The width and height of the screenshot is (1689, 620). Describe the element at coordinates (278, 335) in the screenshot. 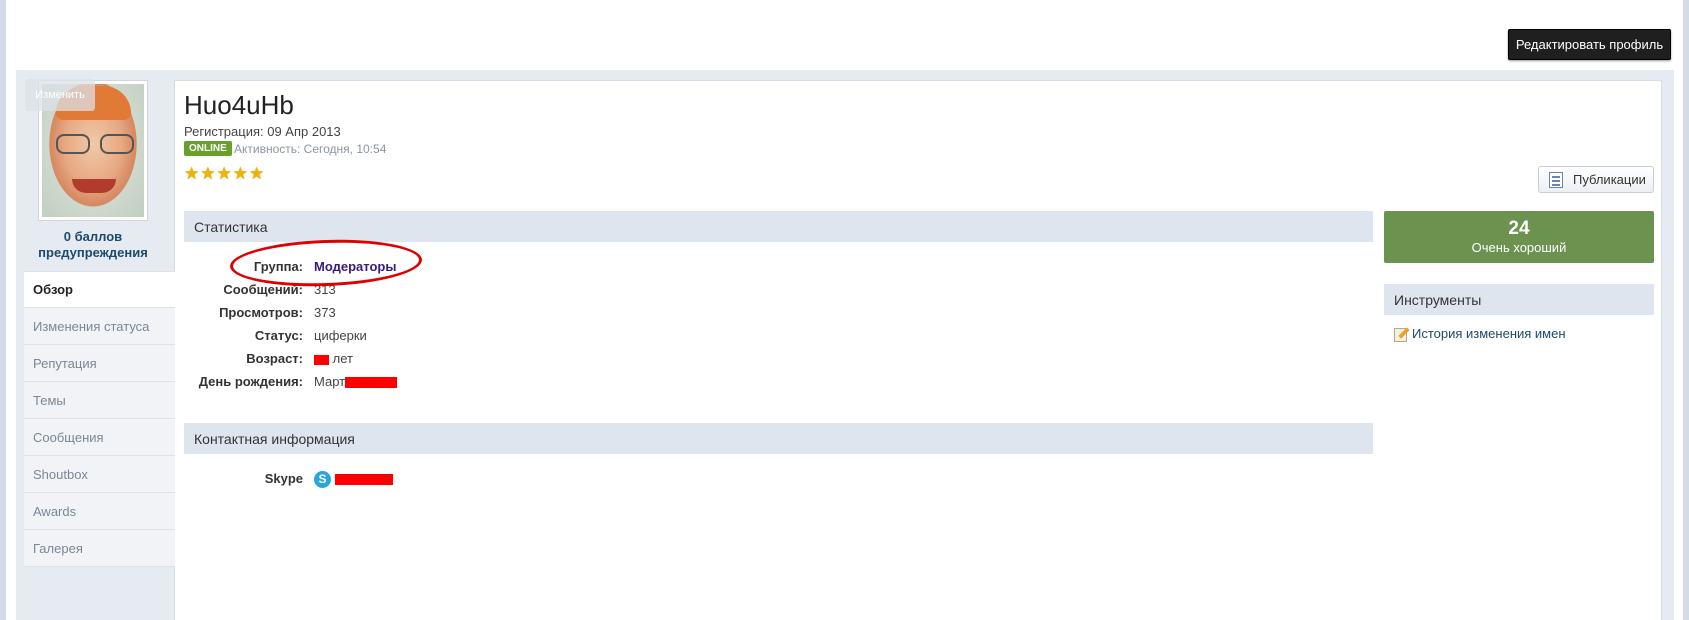

I see `stat-label: Статус:` at that location.